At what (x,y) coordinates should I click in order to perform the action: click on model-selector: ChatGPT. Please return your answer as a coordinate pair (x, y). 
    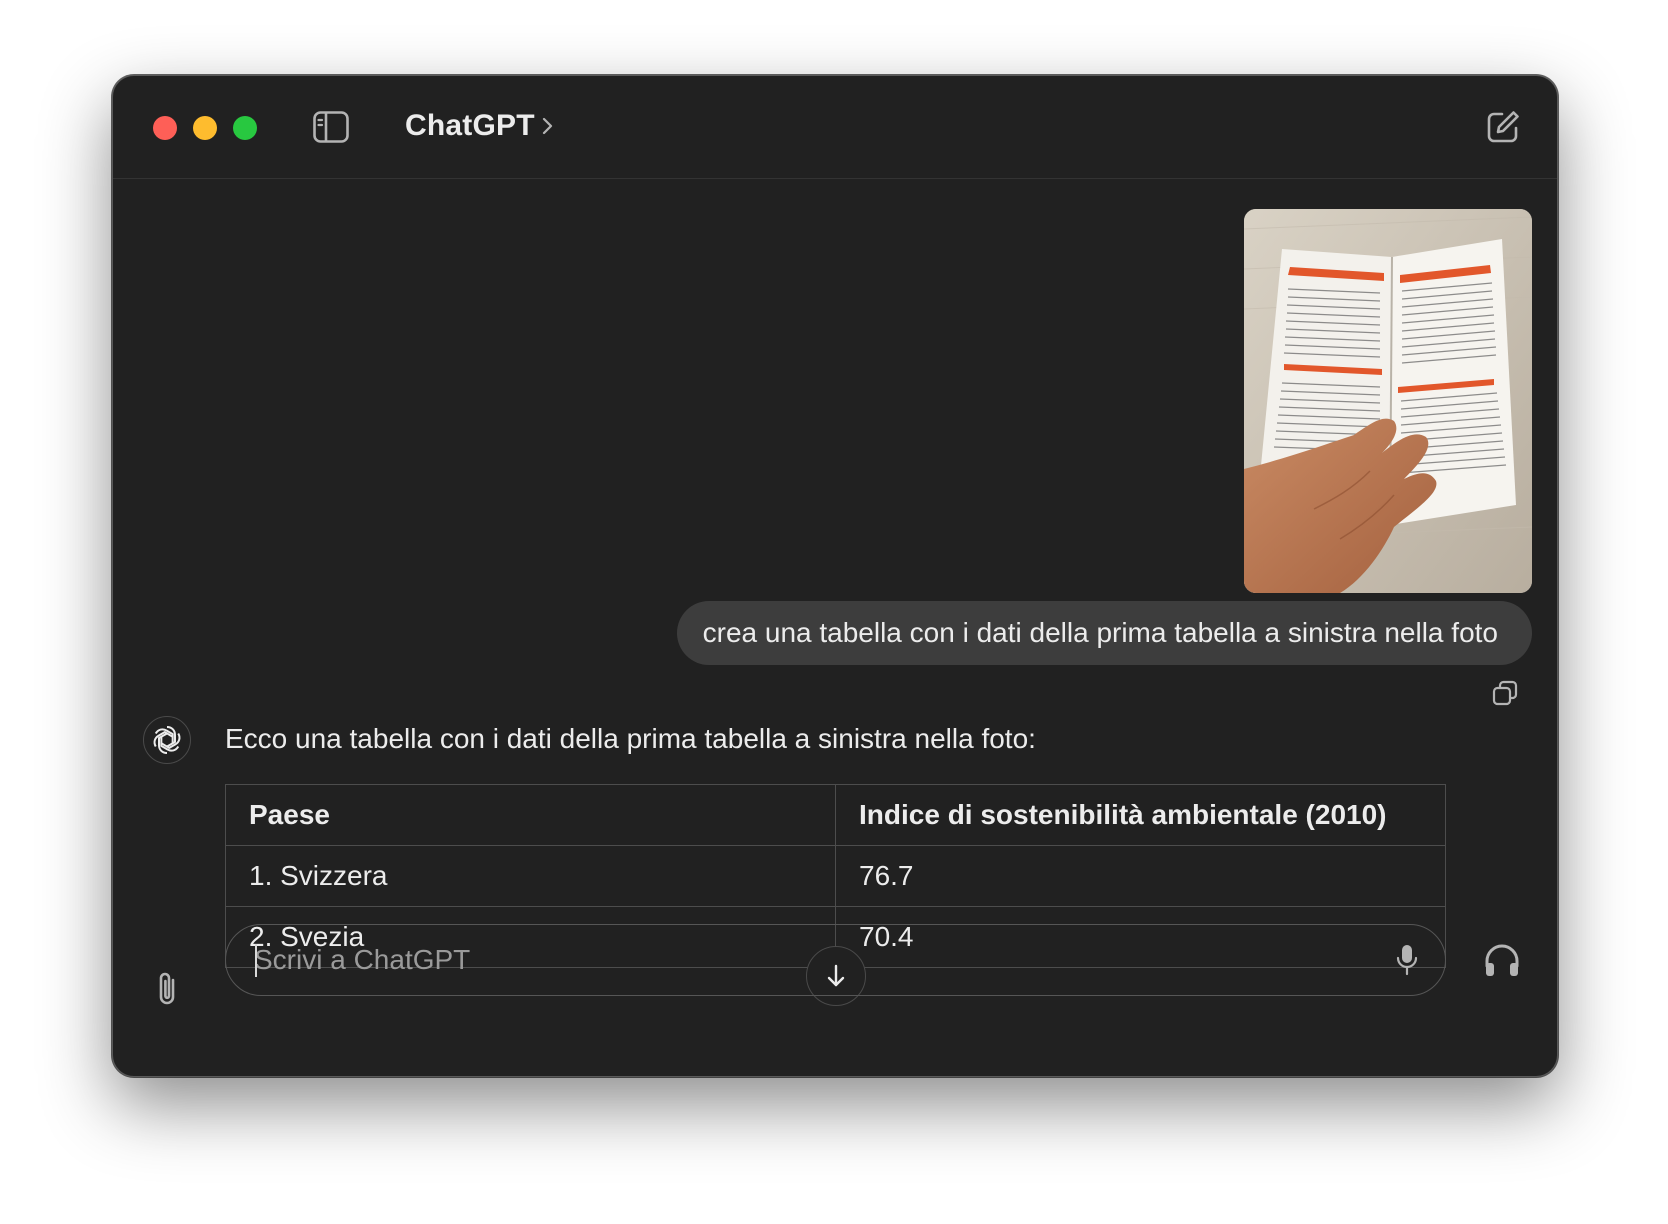
    Looking at the image, I should click on (480, 126).